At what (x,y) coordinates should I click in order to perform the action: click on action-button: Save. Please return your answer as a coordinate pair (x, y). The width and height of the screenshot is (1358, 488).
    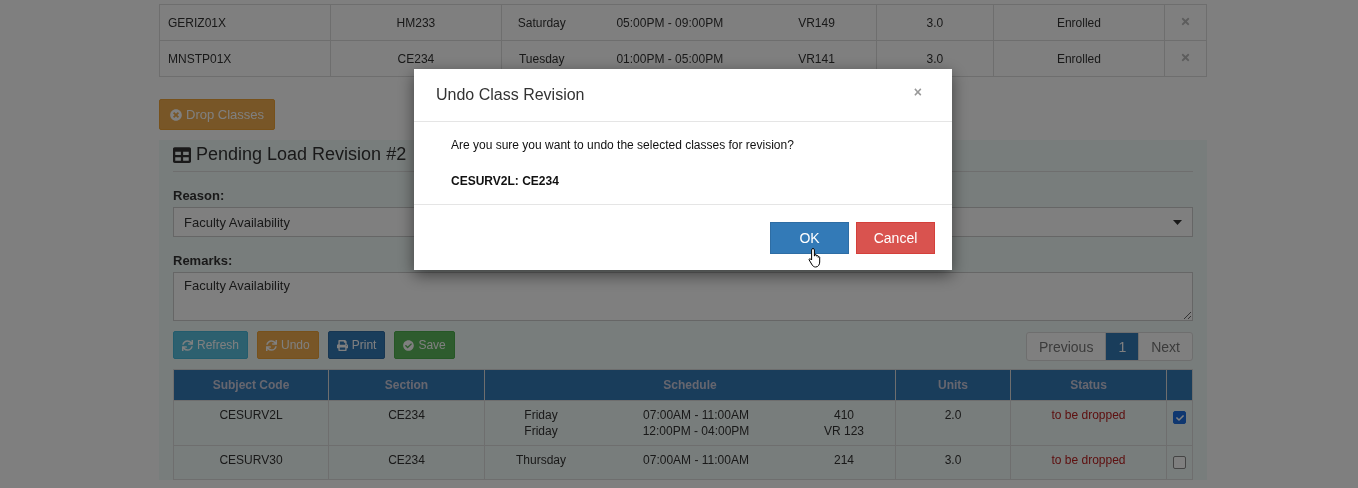
    Looking at the image, I should click on (424, 345).